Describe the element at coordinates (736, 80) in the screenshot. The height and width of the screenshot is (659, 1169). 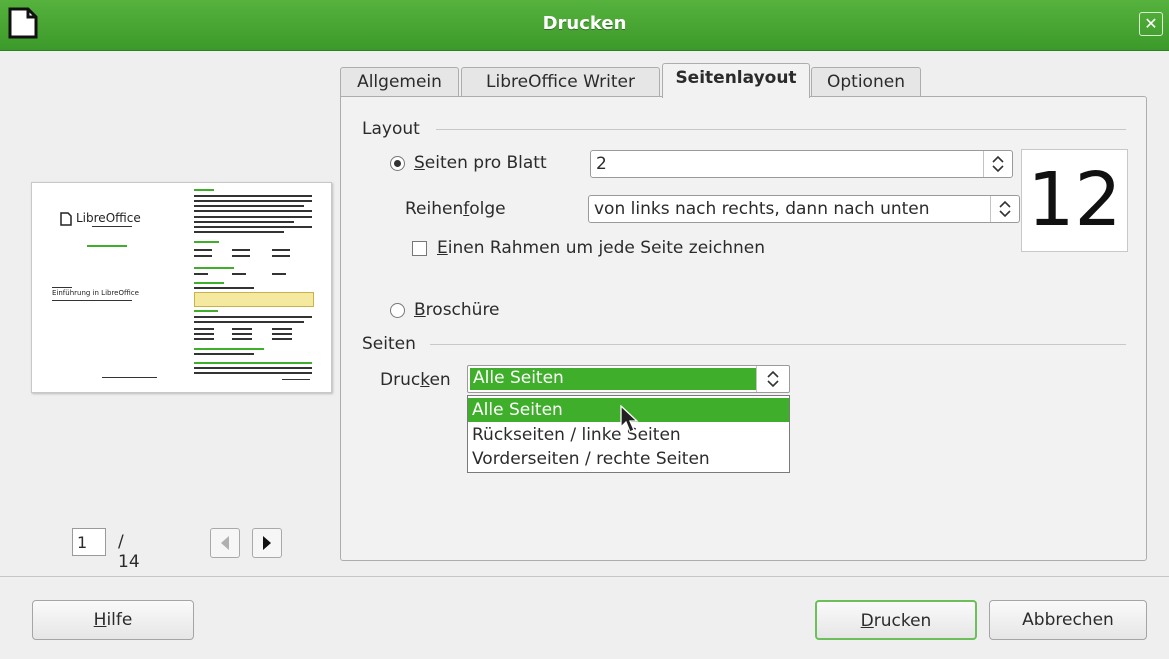
I see `tab-seitenlayout: Seitenlayout` at that location.